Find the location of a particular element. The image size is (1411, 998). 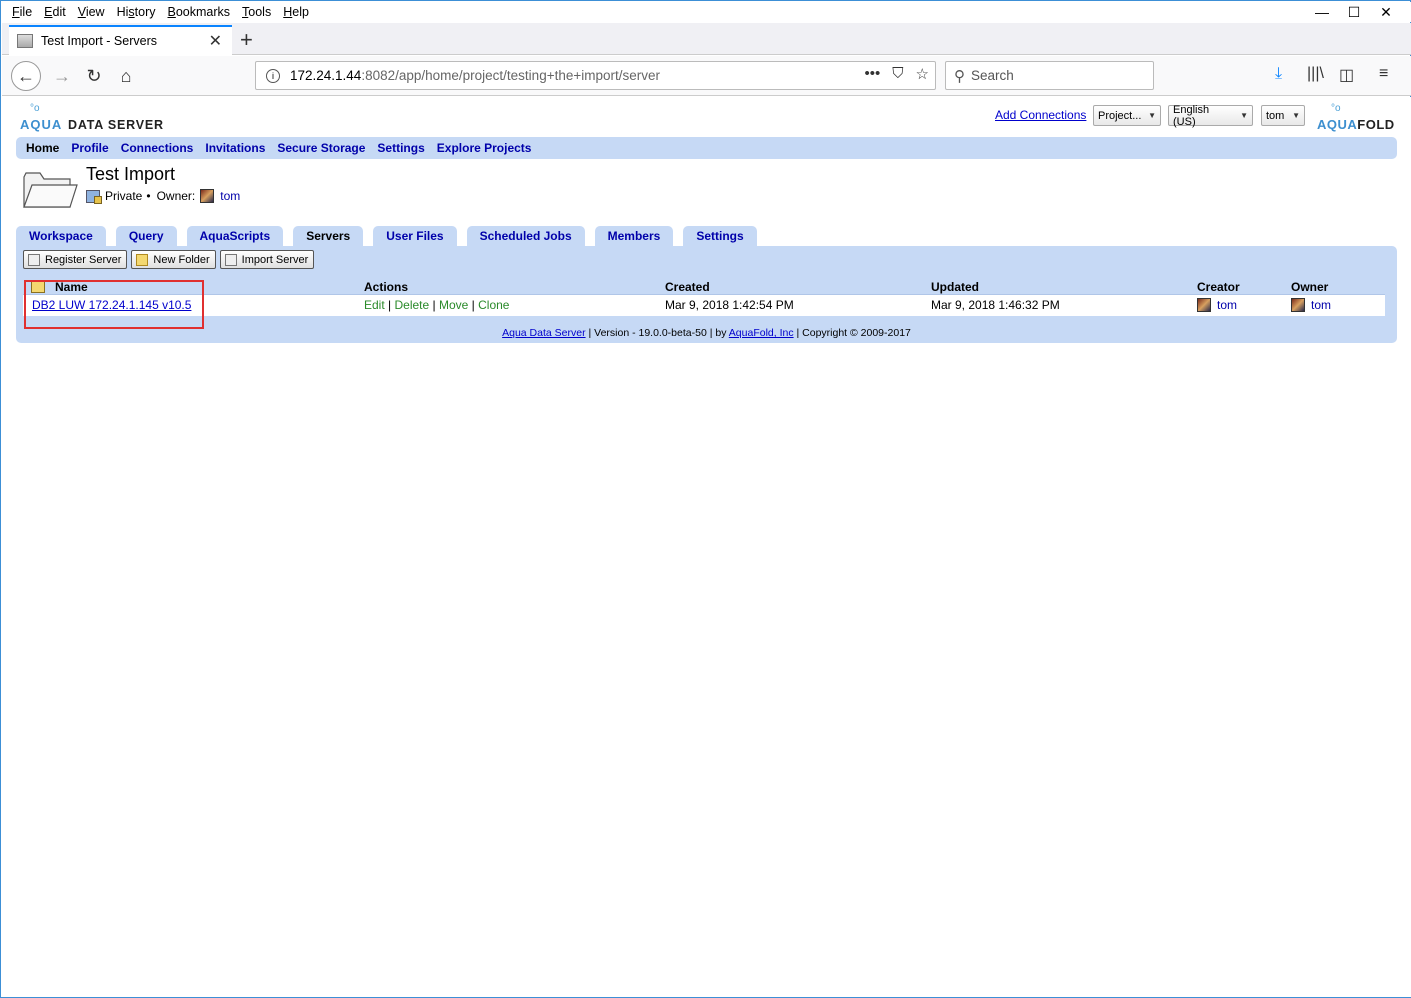

bookmark-star-icon: ☆ is located at coordinates (922, 74).